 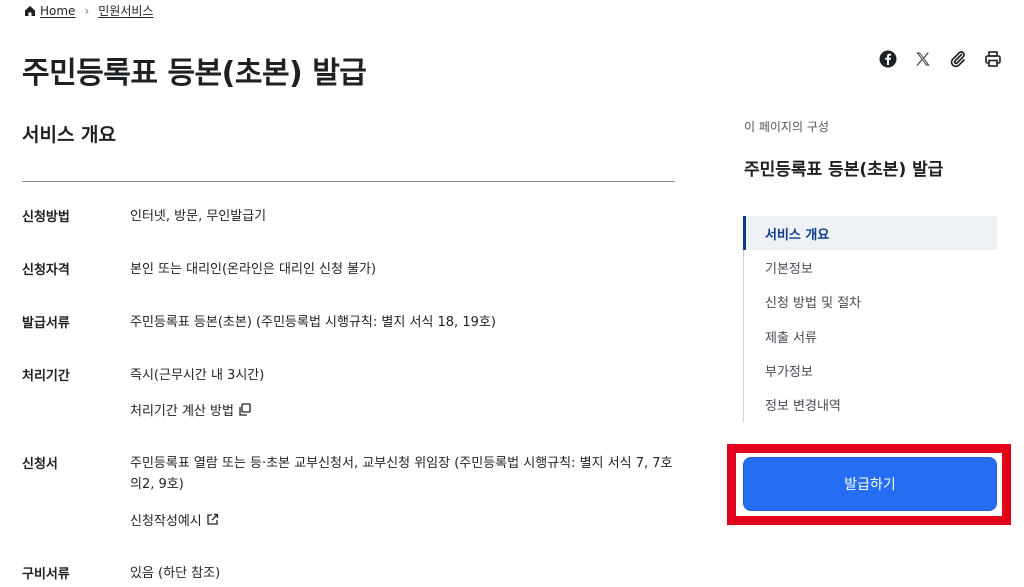 I want to click on facebook-icon, so click(x=888, y=59).